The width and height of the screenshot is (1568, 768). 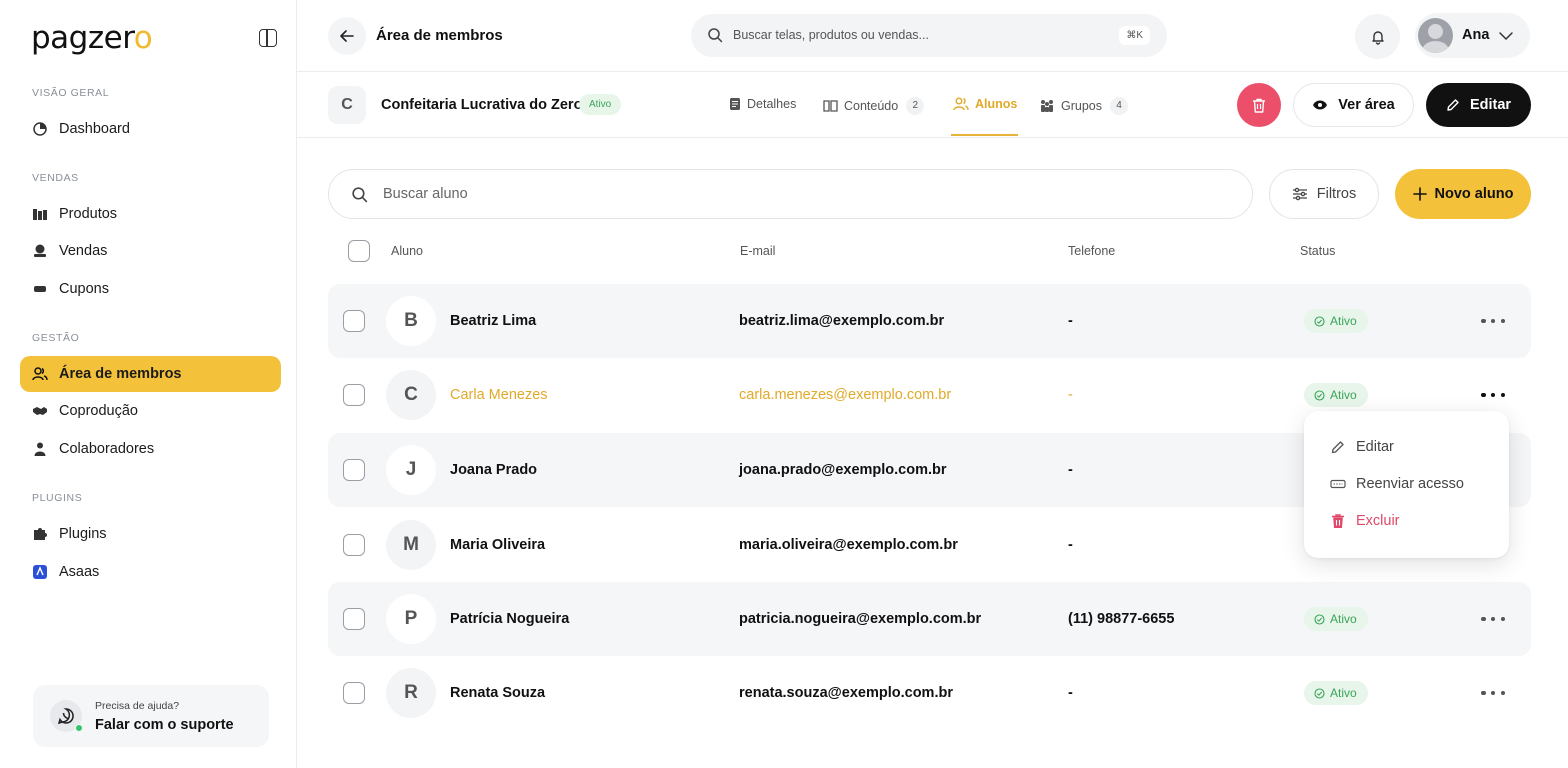 I want to click on tab-grupos: Grupos 4, so click(x=1083, y=106).